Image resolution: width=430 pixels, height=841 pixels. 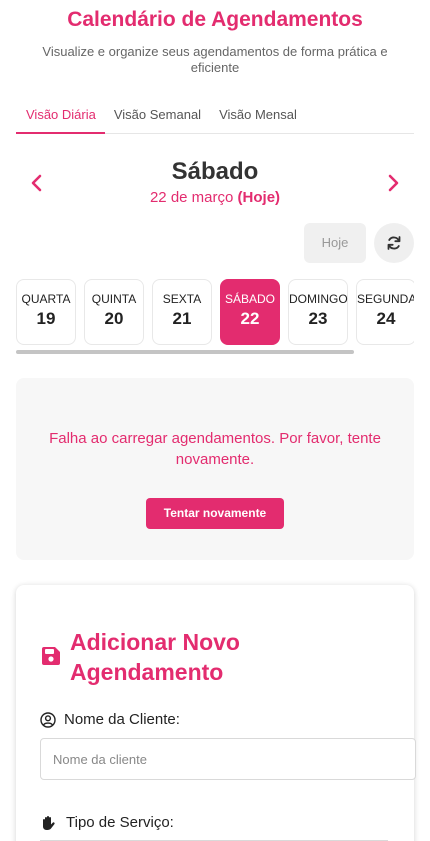 What do you see at coordinates (60, 117) in the screenshot?
I see `tab-daily-view: Visão Diária` at bounding box center [60, 117].